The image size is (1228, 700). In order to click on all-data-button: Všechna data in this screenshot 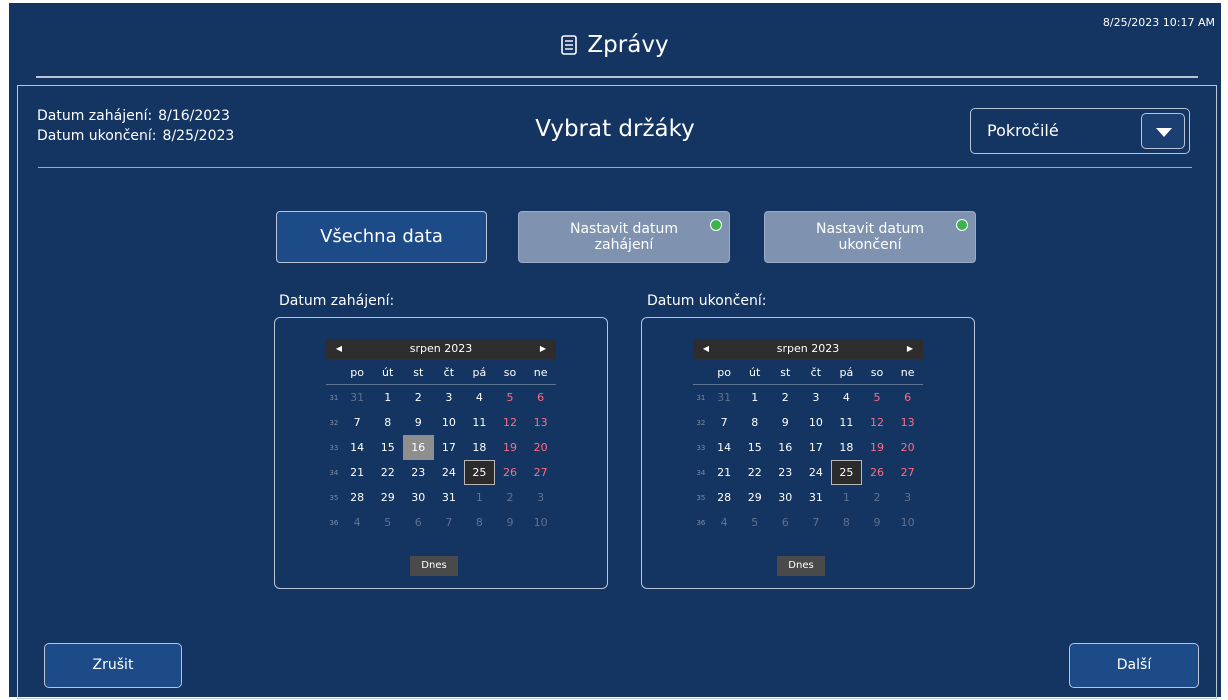, I will do `click(381, 237)`.